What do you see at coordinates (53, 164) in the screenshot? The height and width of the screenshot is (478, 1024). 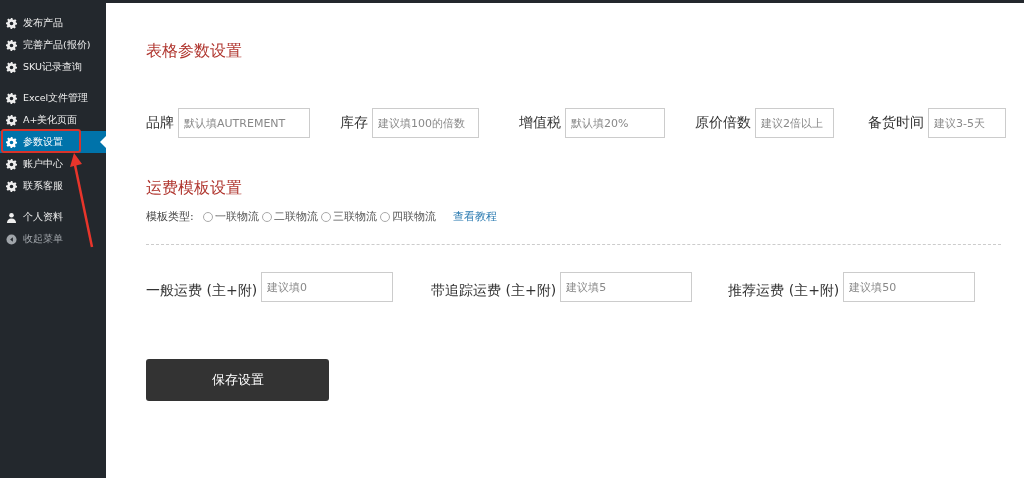 I see `sidebar-item: 账户中心` at bounding box center [53, 164].